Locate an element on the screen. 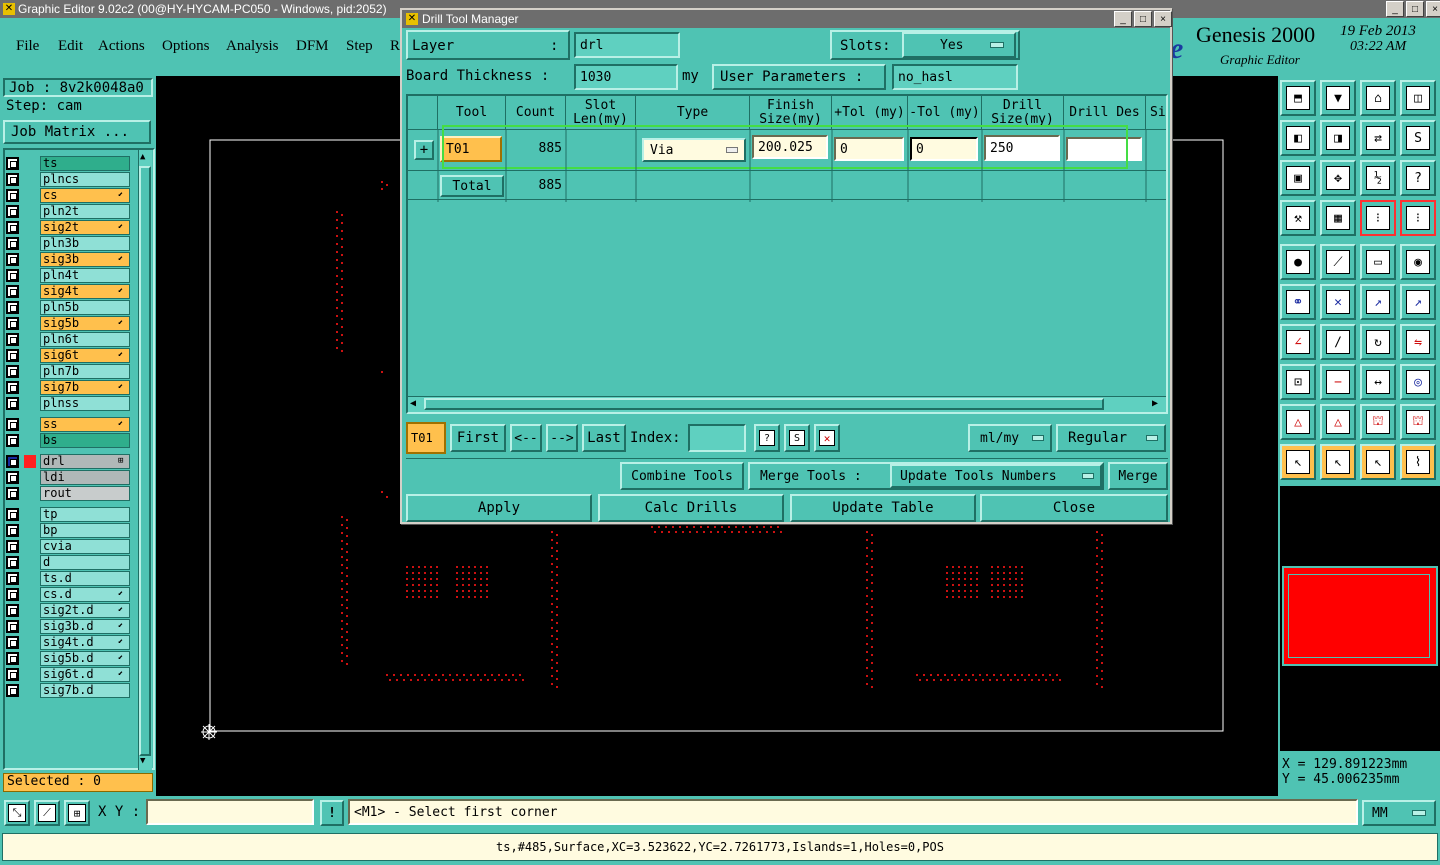 This screenshot has height=865, width=1440. layer-row: pln4t is located at coordinates (68, 275).